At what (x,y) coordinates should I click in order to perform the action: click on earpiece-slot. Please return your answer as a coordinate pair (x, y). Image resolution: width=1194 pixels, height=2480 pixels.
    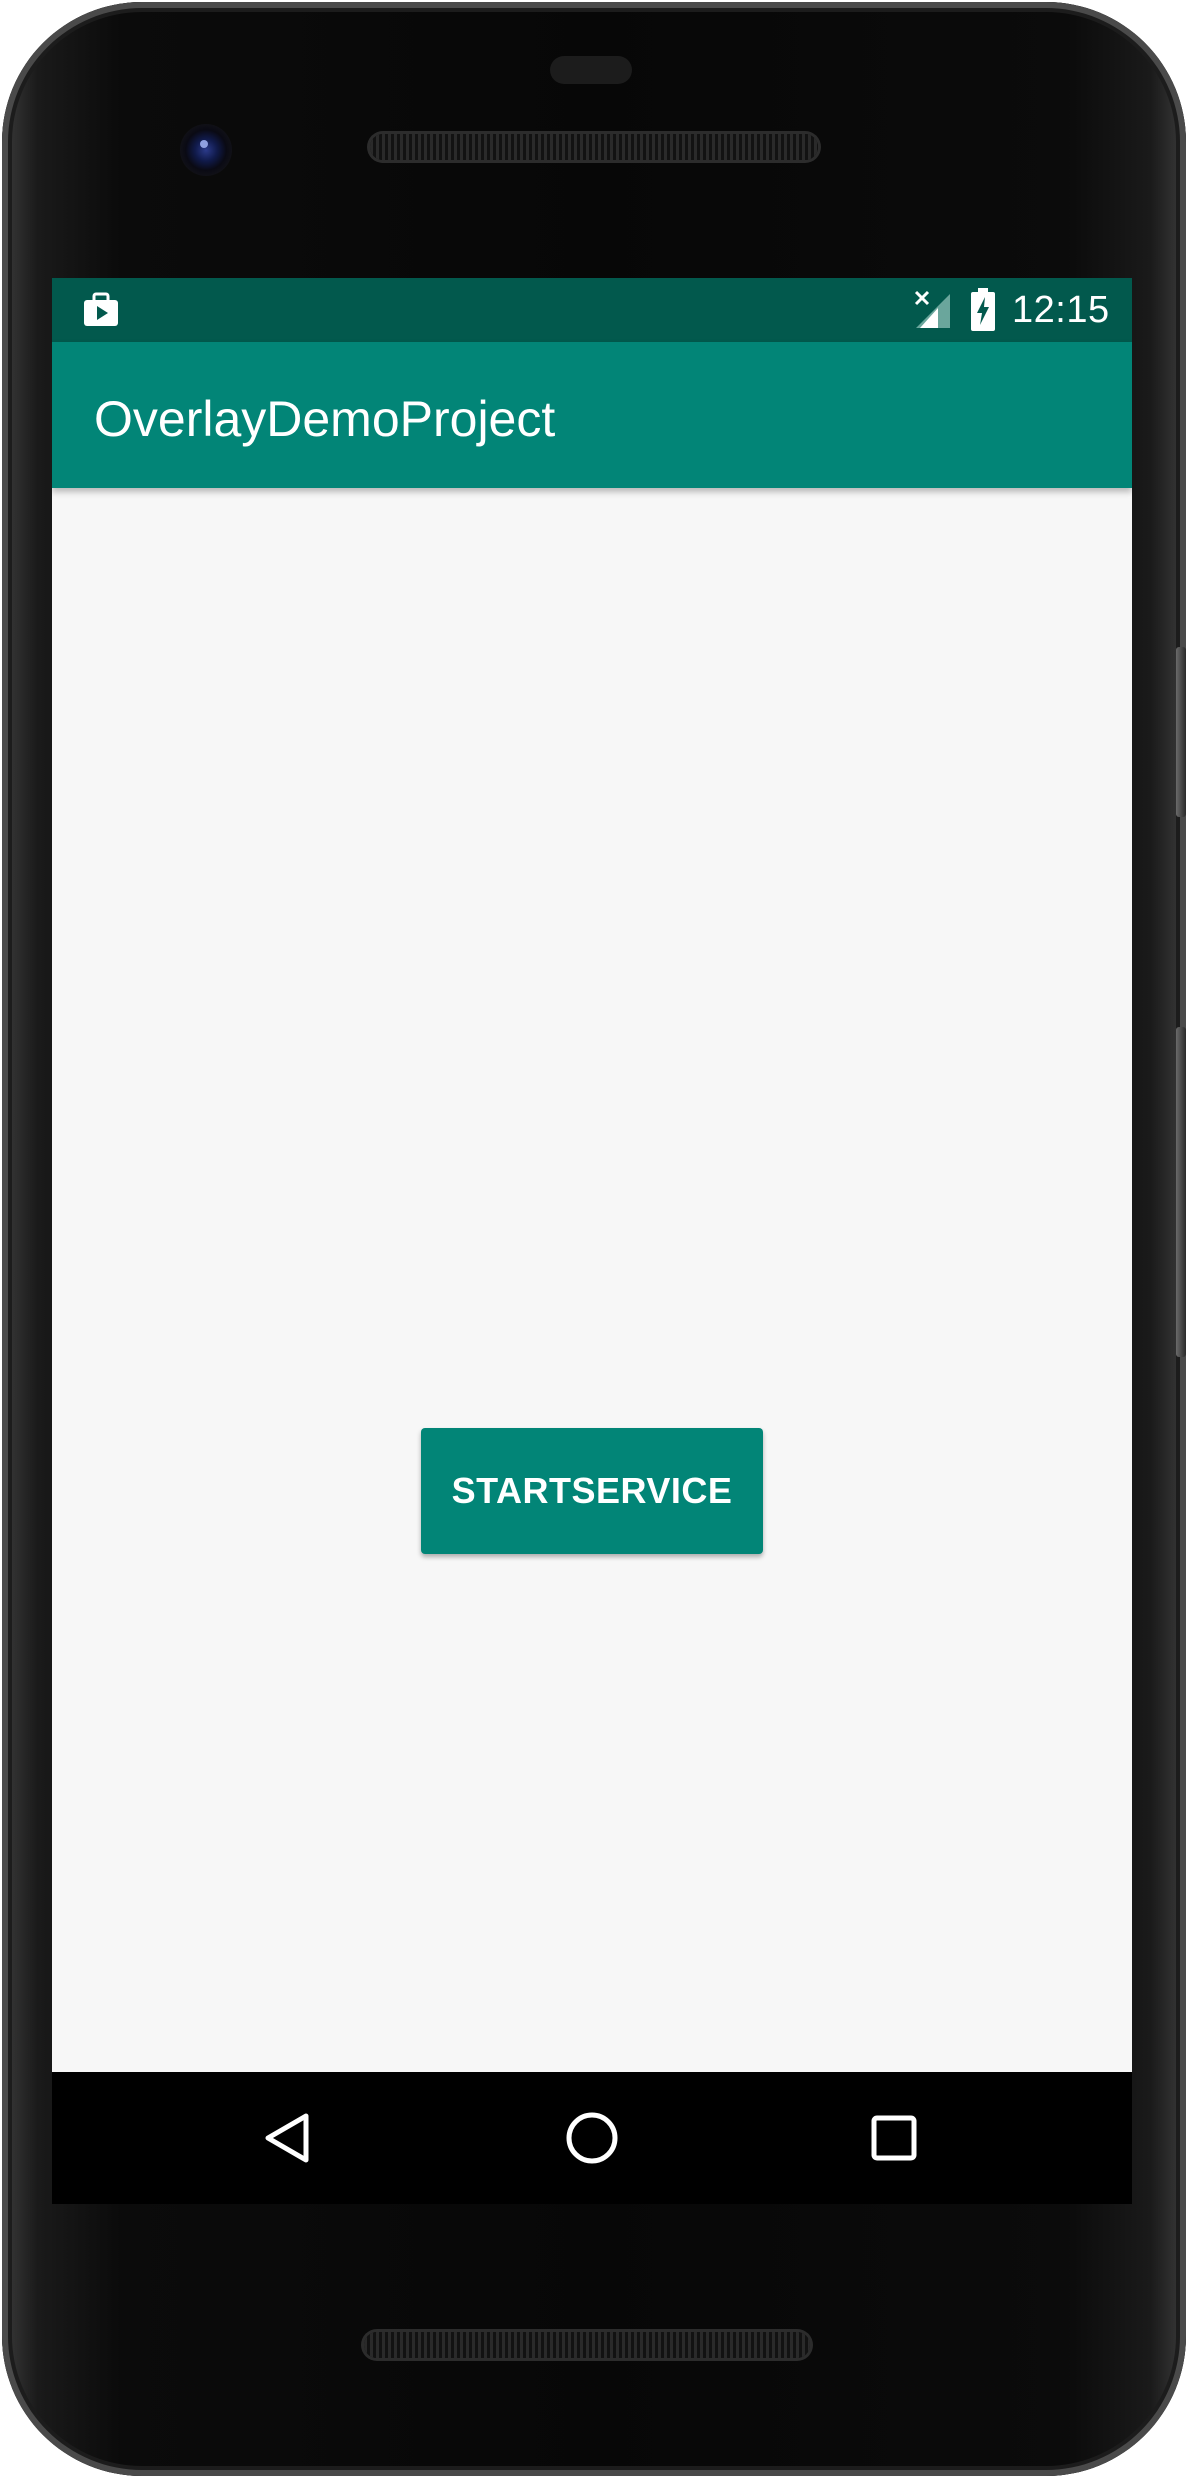
    Looking at the image, I should click on (591, 70).